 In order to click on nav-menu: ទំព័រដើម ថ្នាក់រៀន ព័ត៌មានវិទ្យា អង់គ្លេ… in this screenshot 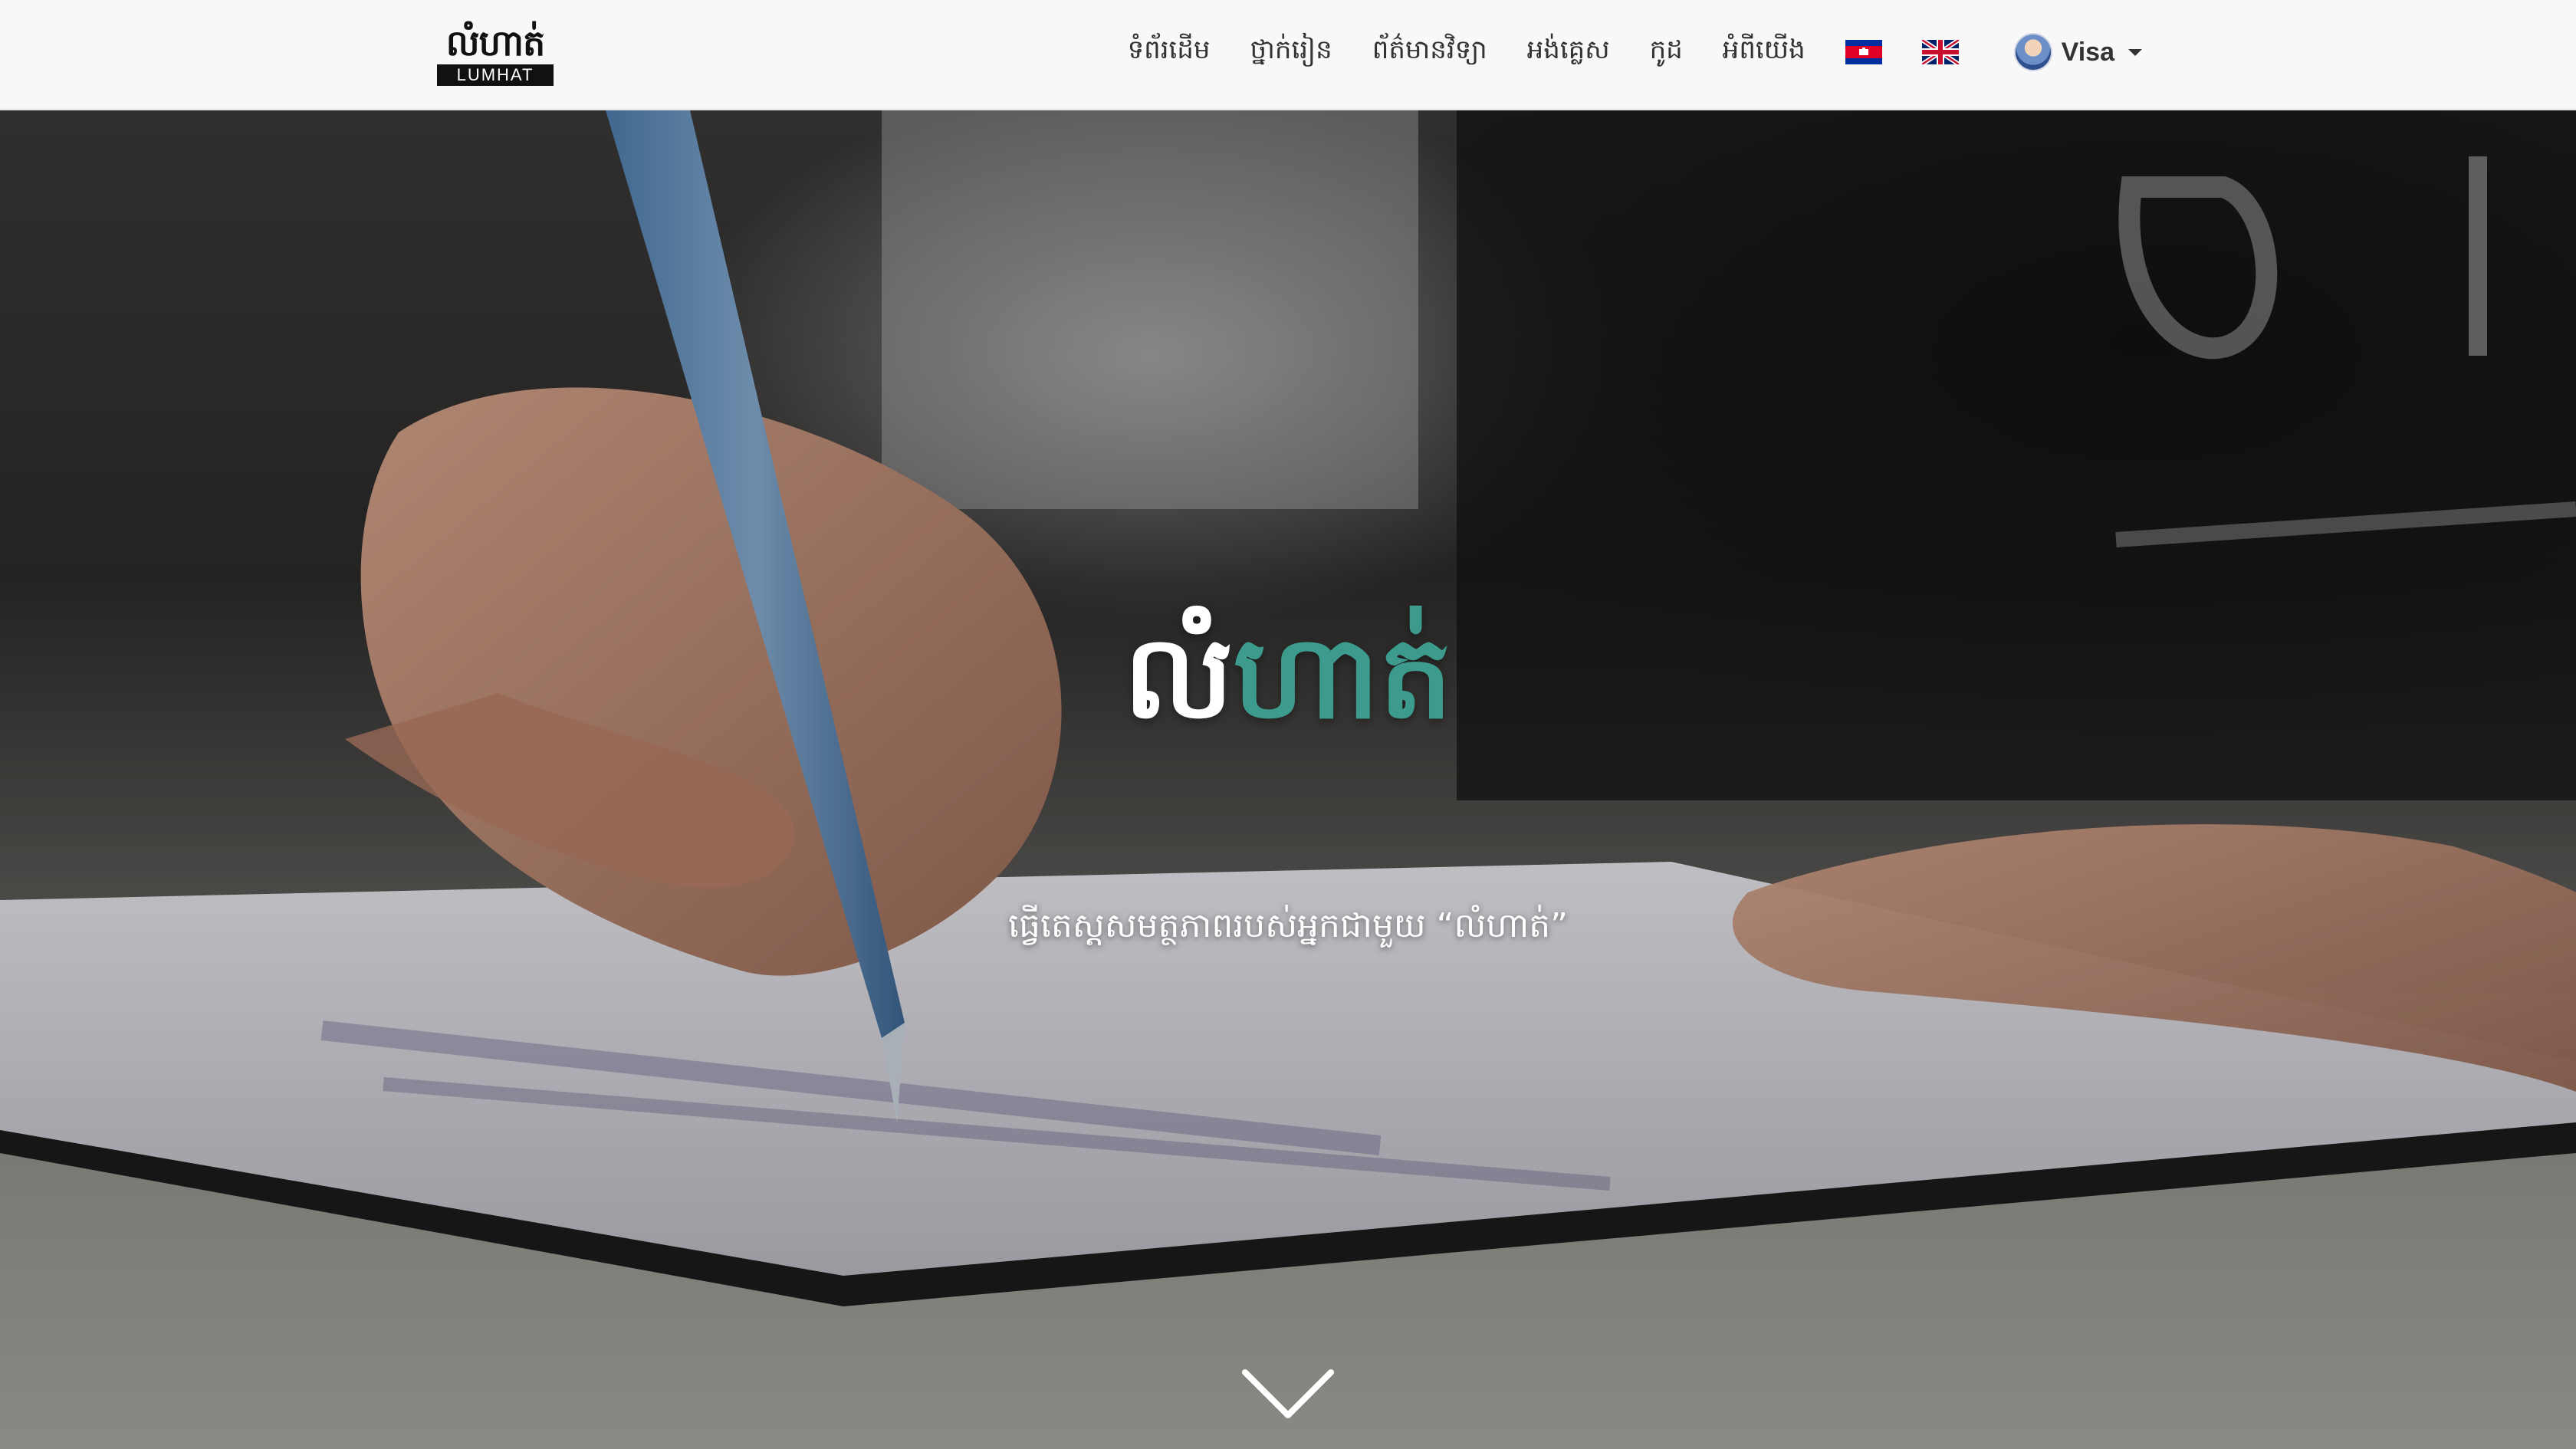, I will do `click(1615, 52)`.